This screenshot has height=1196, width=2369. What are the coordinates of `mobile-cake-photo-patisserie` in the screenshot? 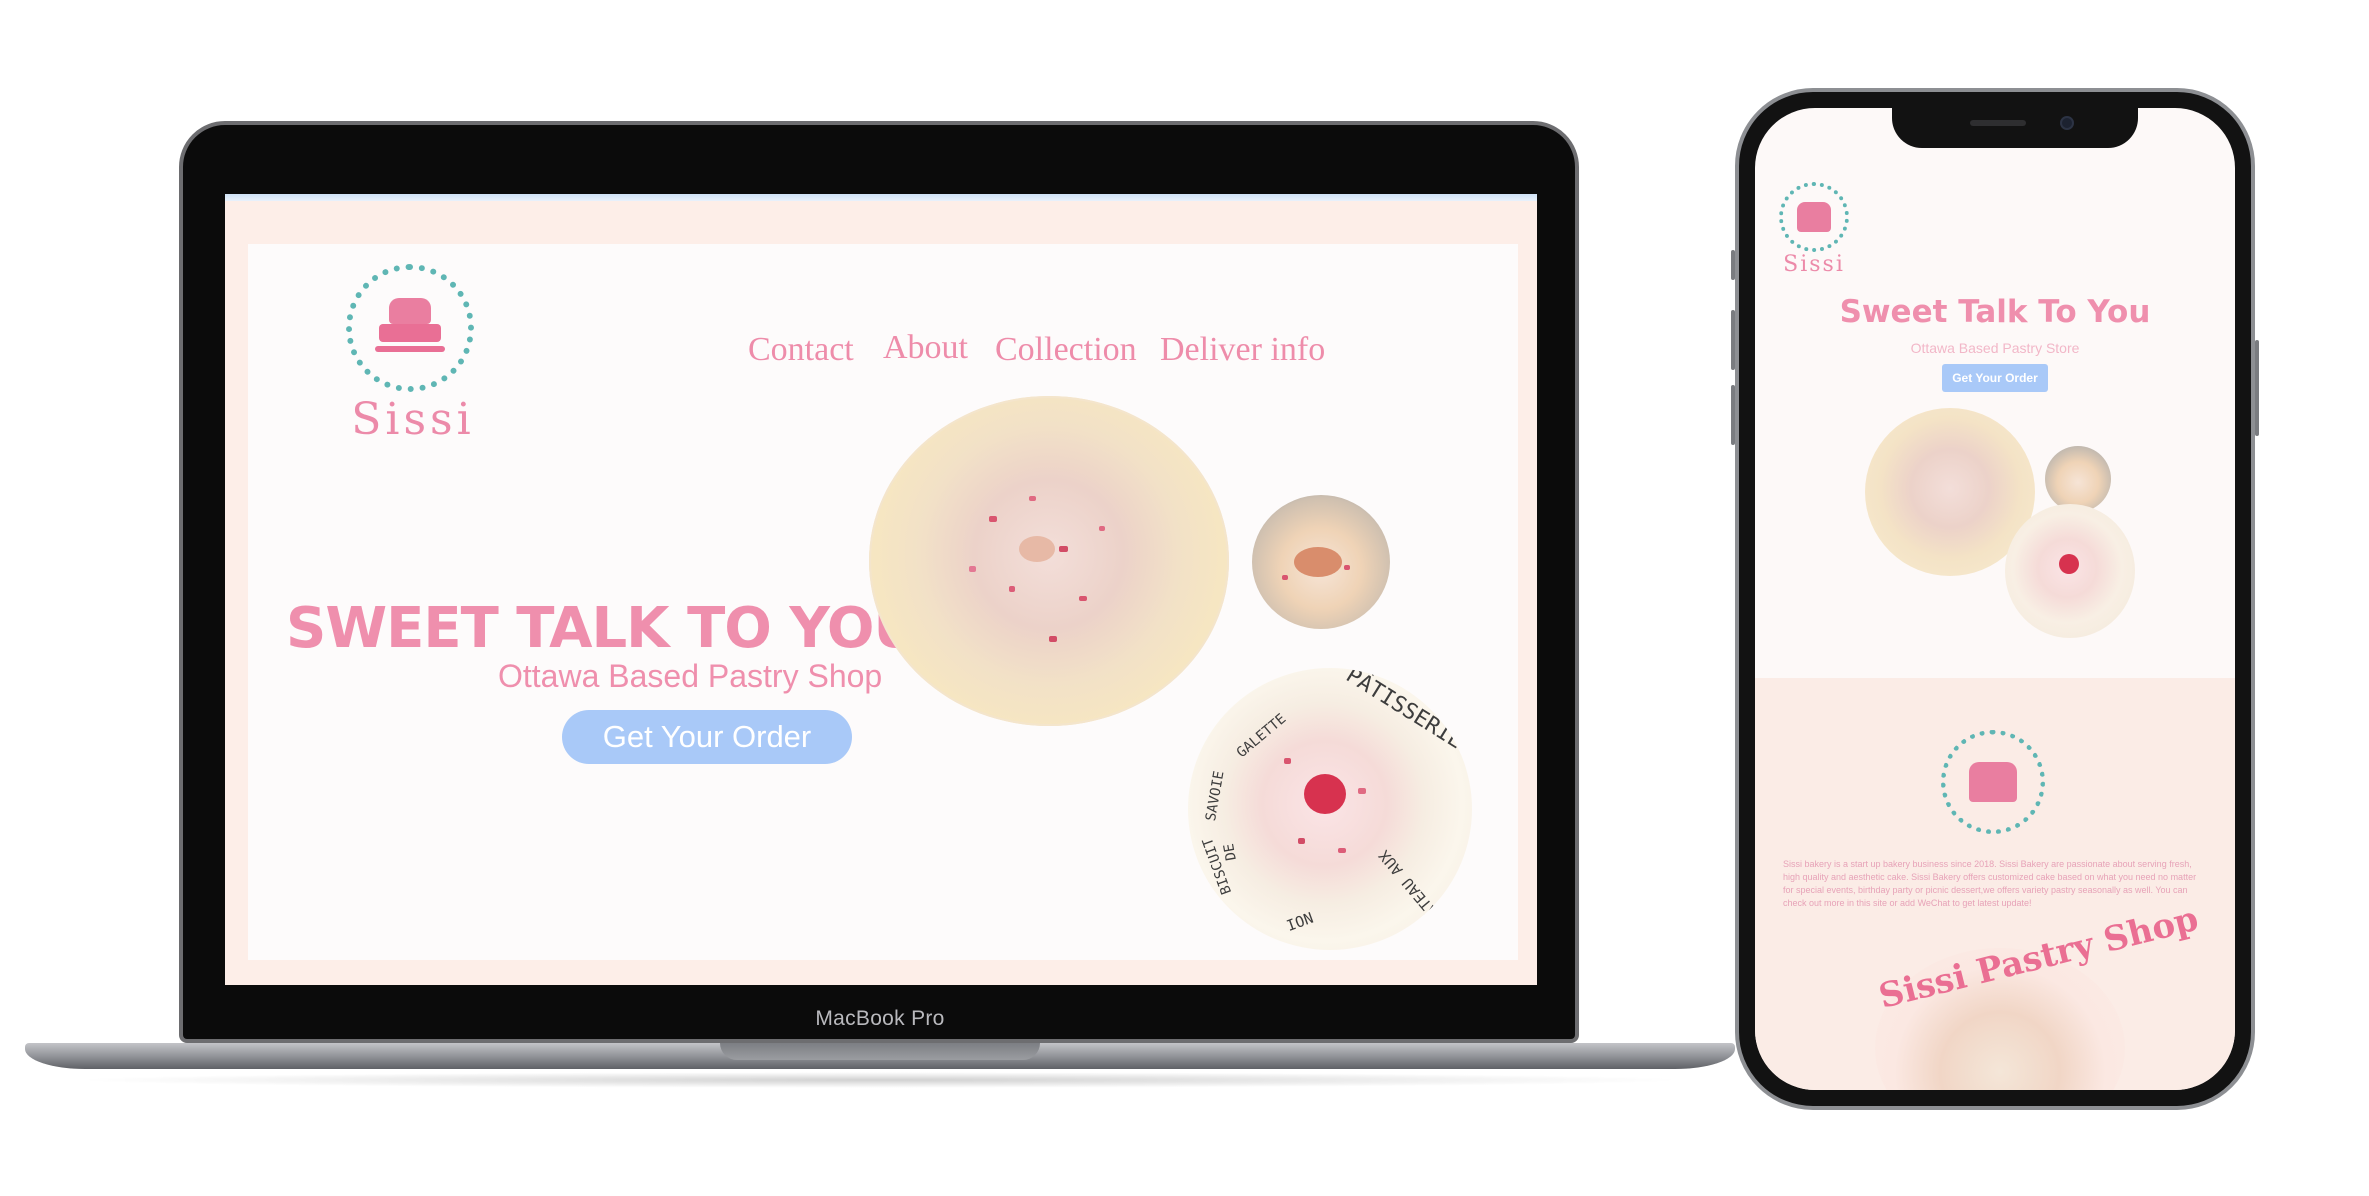 It's located at (2070, 571).